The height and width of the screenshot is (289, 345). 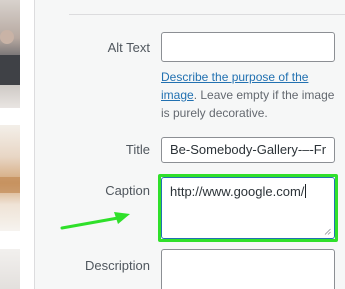 I want to click on description-textarea, so click(x=248, y=269).